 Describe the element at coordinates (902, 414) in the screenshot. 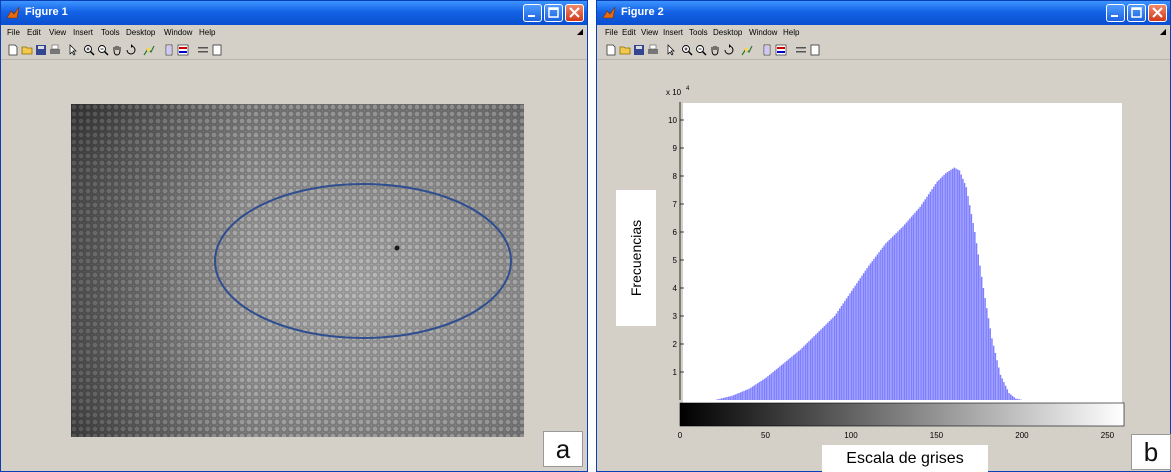

I see `grayscale-colorbar` at that location.